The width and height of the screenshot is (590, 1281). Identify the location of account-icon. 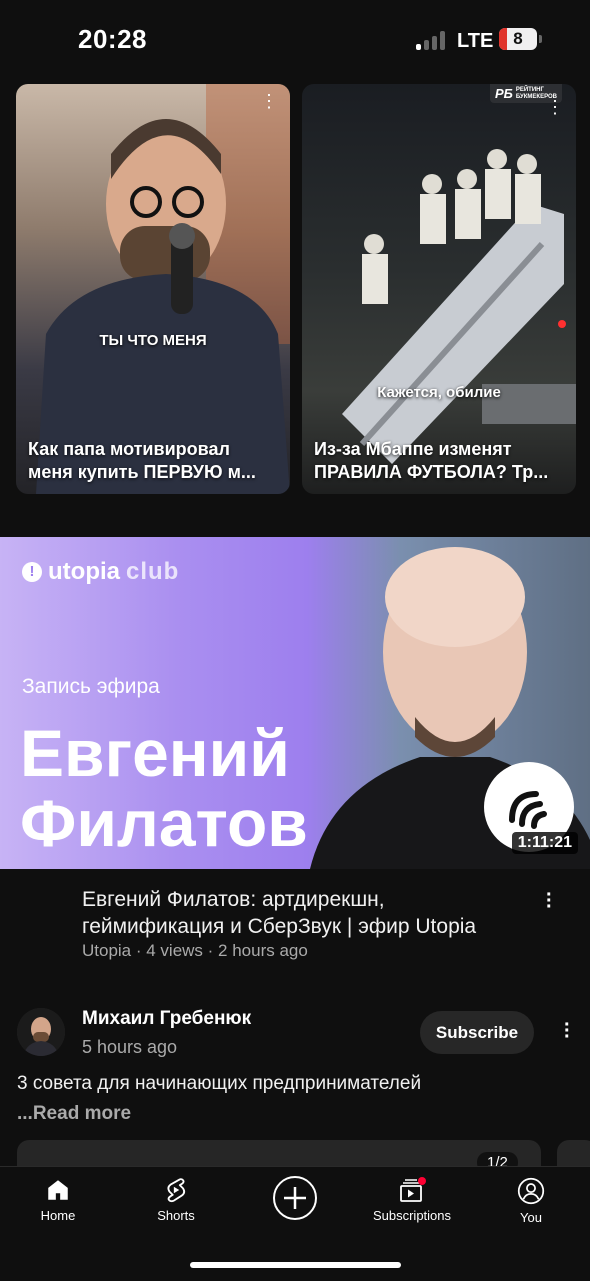
(531, 1191).